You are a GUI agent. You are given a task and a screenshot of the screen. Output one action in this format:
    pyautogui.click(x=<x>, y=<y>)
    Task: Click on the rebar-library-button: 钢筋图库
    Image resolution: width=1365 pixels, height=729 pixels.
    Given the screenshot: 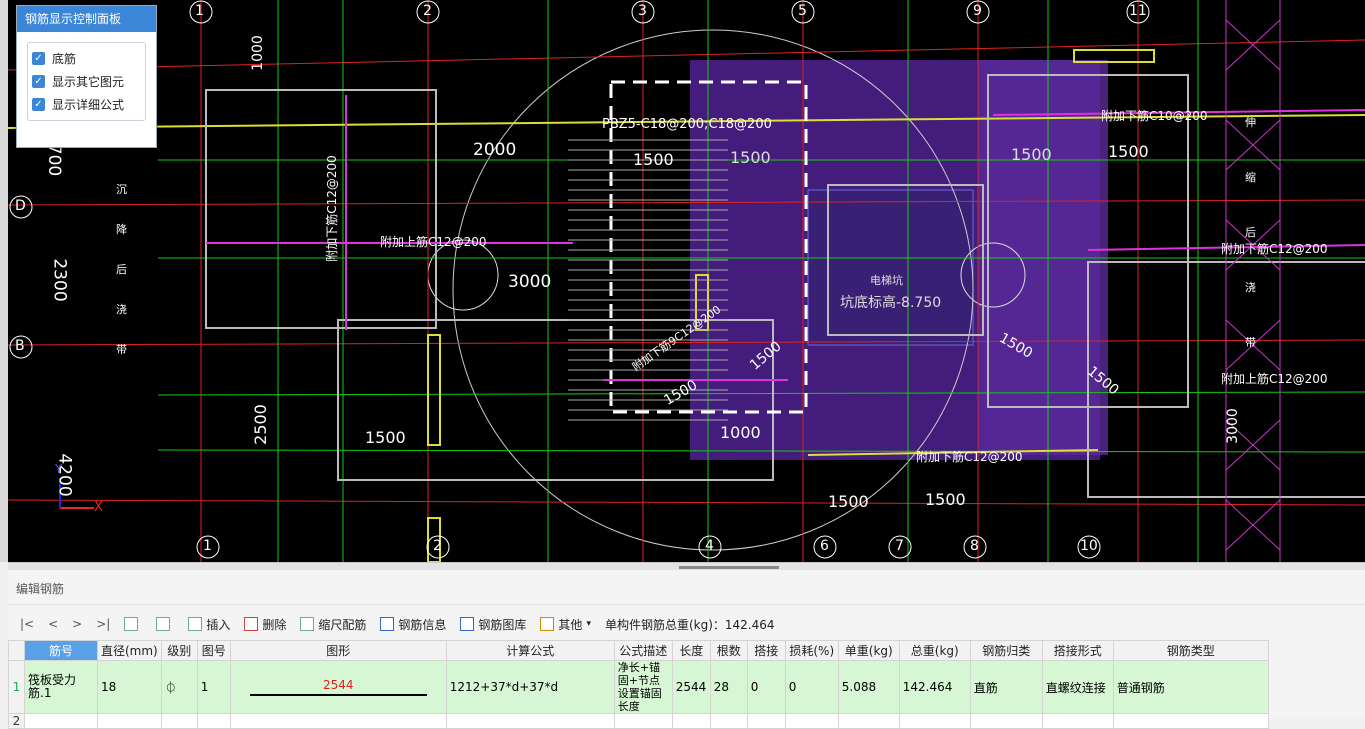 What is the action you would take?
    pyautogui.click(x=493, y=624)
    